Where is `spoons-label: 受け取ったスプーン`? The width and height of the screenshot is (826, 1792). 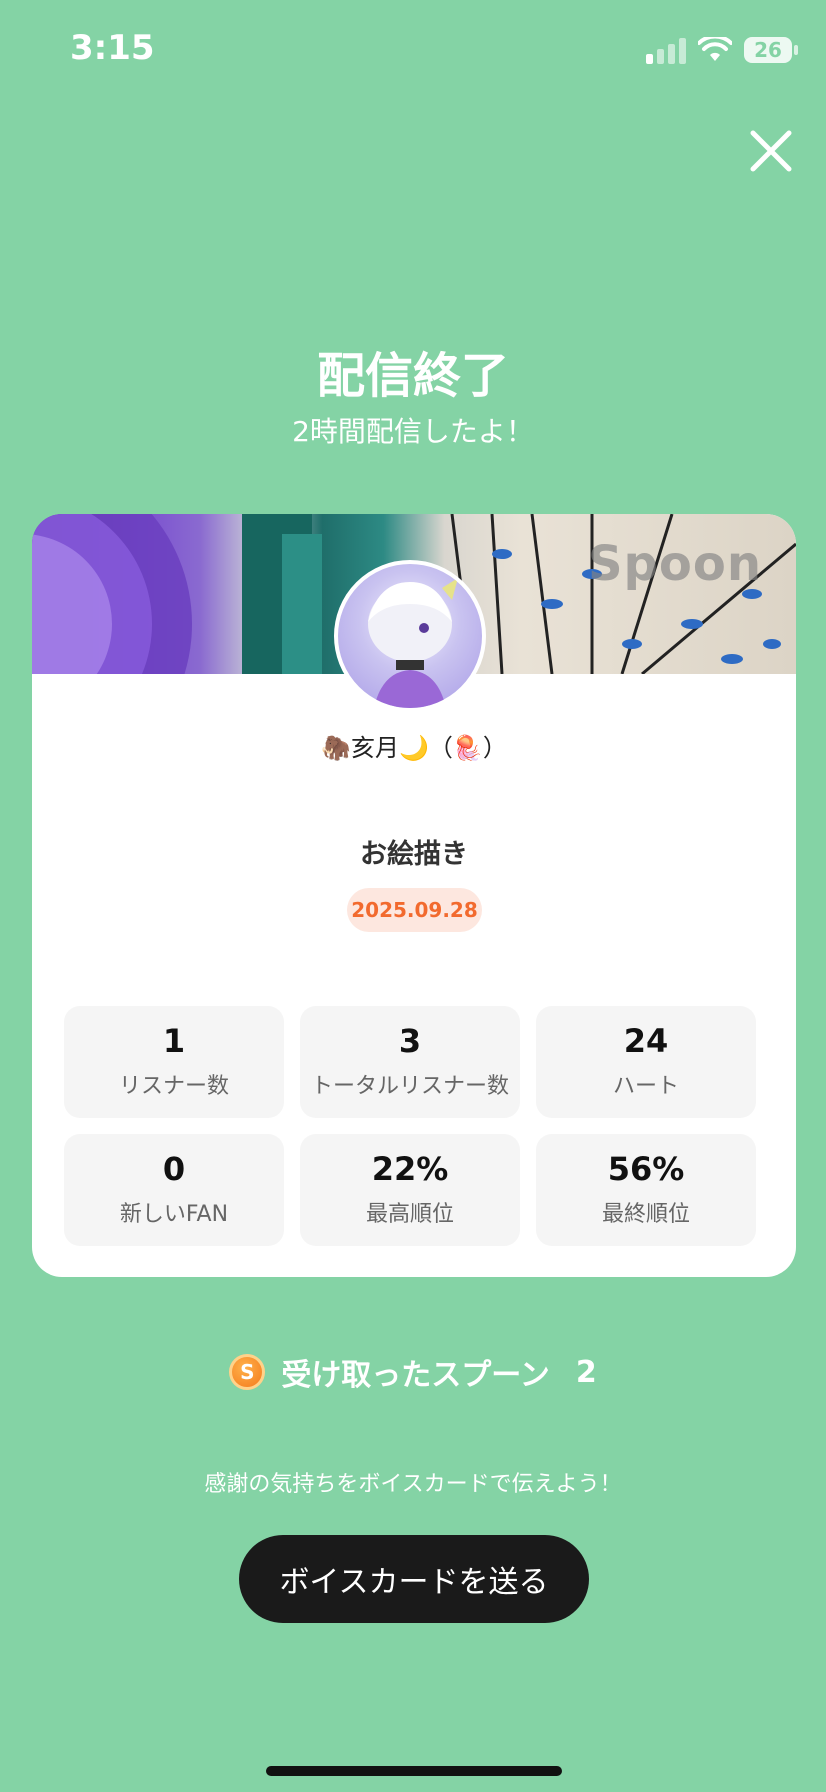
spoons-label: 受け取ったスプーン is located at coordinates (415, 1375).